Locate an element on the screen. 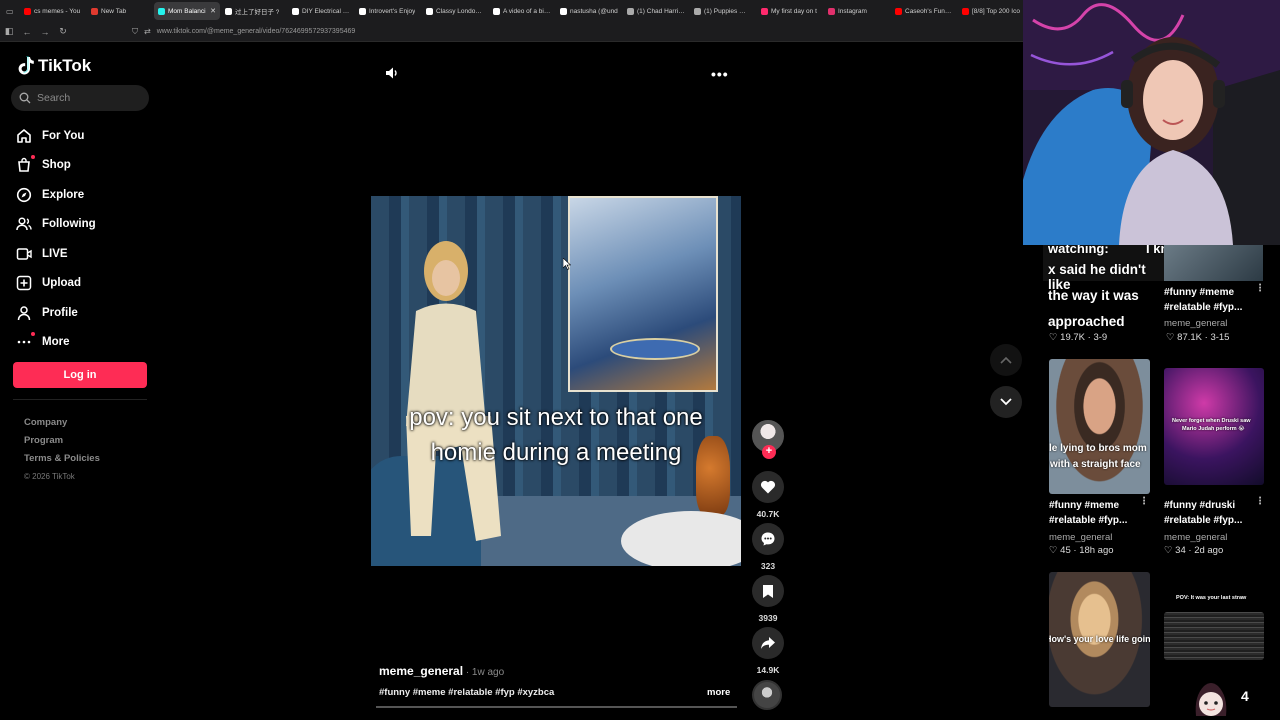  previous-video-button is located at coordinates (1006, 360).